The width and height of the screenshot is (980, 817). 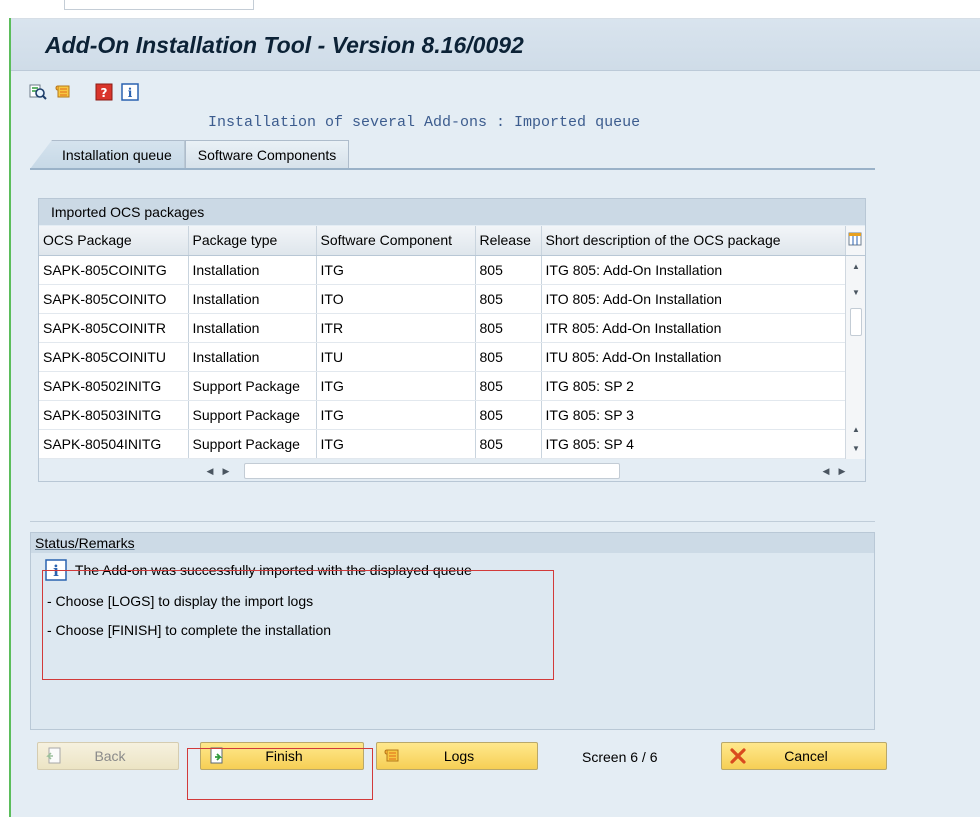 I want to click on column-header: Short description of the OCS package, so click(x=693, y=241).